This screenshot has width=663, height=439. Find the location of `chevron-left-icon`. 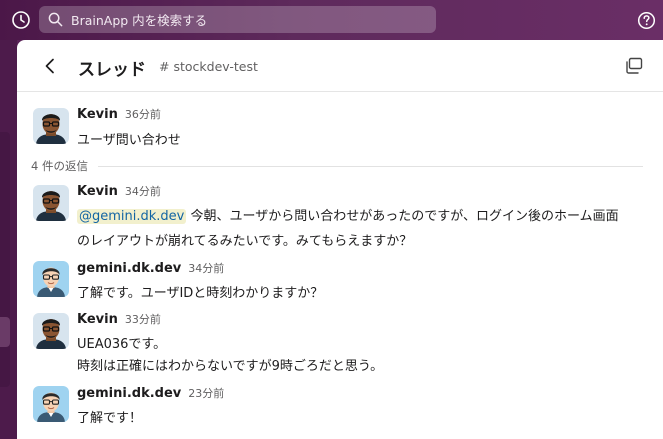

chevron-left-icon is located at coordinates (49, 66).